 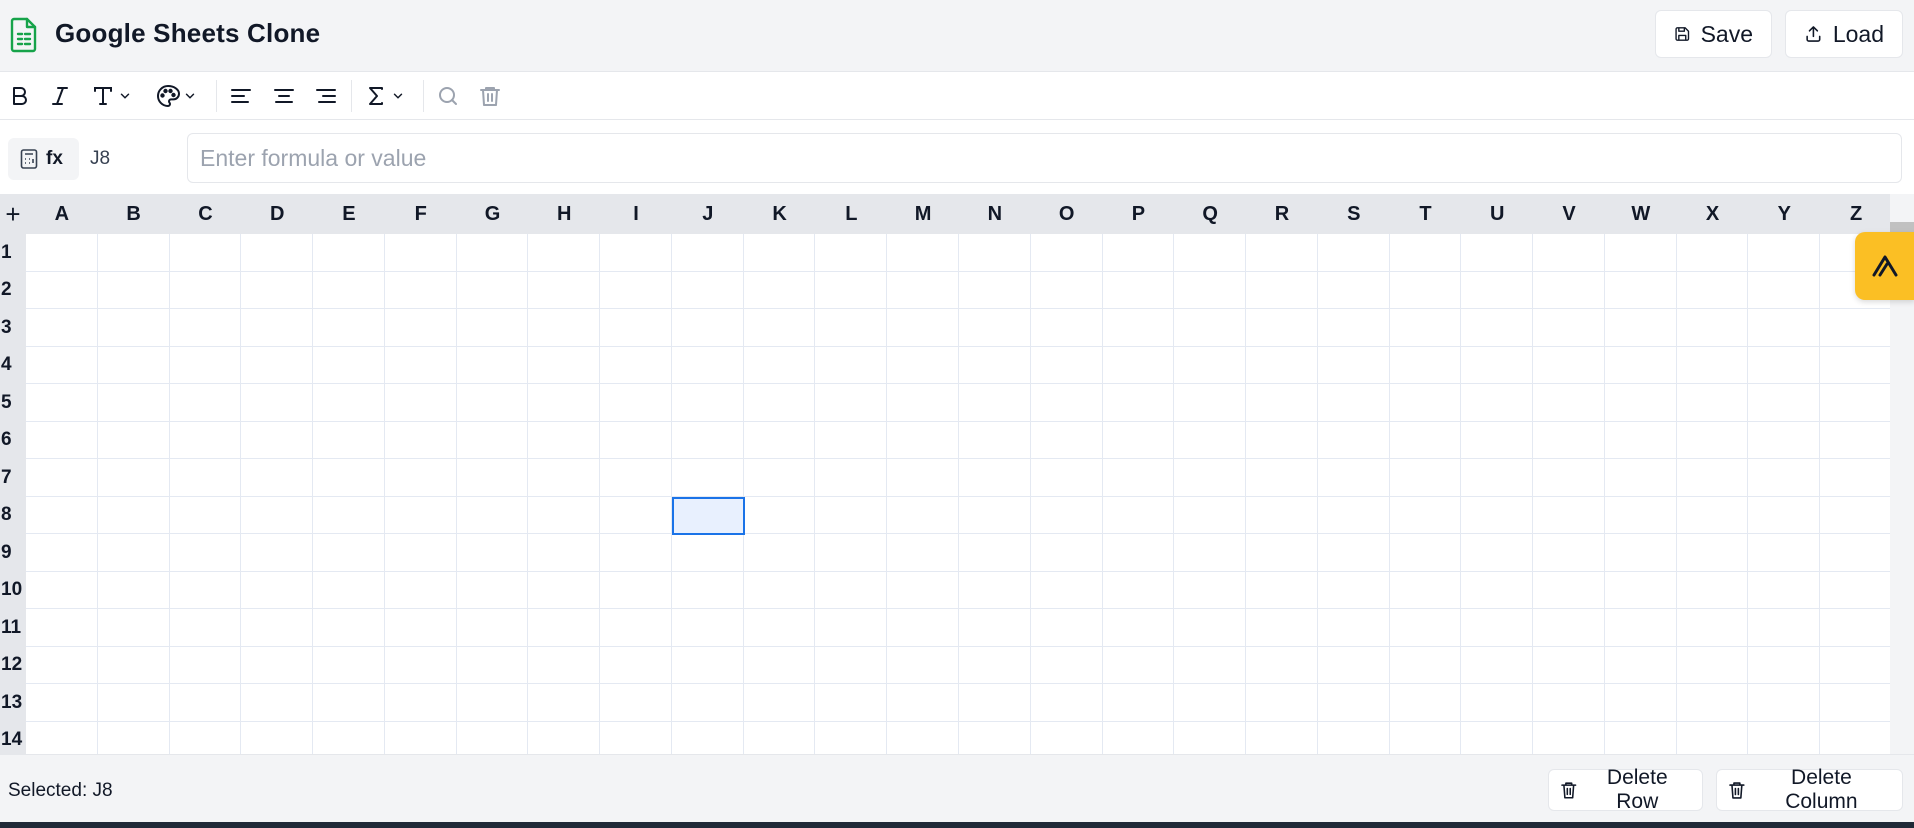 What do you see at coordinates (1884, 266) in the screenshot?
I see `assistant-widget-button` at bounding box center [1884, 266].